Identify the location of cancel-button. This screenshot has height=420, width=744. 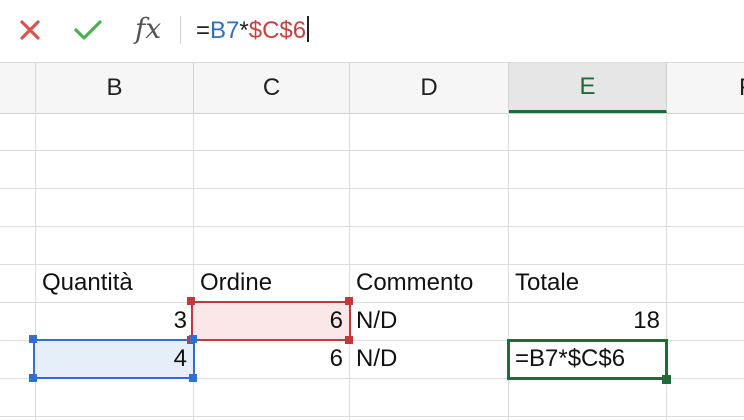
(30, 30).